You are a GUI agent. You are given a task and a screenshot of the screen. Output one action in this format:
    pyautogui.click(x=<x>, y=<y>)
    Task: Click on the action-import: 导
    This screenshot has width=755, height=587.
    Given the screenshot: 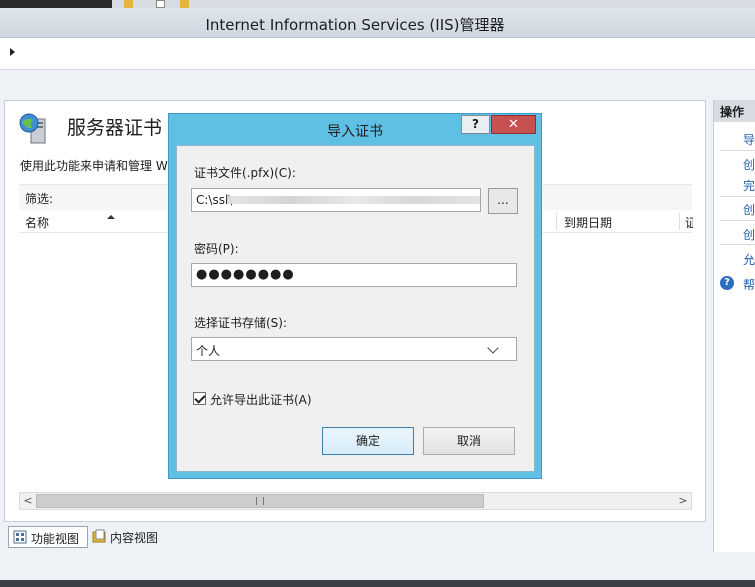 What is the action you would take?
    pyautogui.click(x=749, y=139)
    